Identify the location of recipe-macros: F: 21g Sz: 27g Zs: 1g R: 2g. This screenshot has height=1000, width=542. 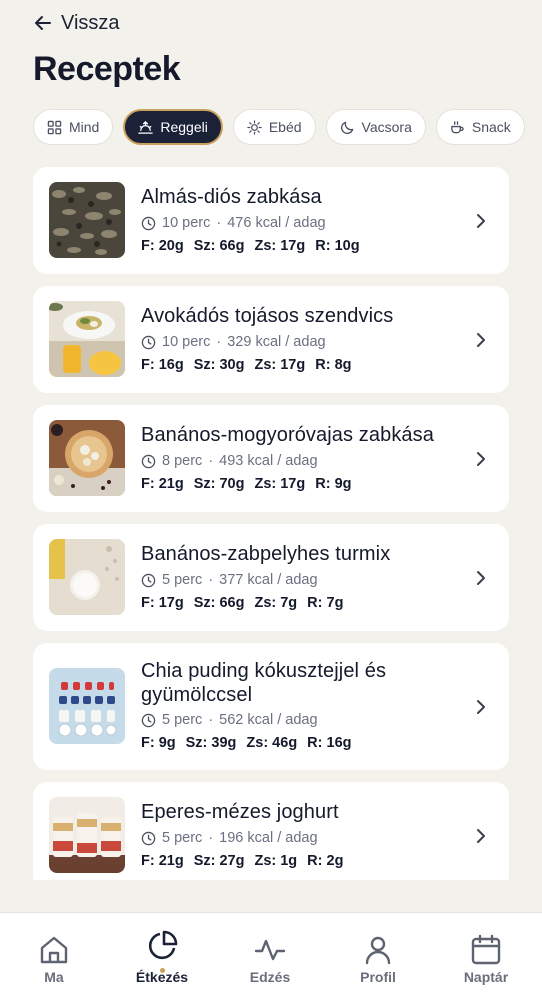
(242, 861).